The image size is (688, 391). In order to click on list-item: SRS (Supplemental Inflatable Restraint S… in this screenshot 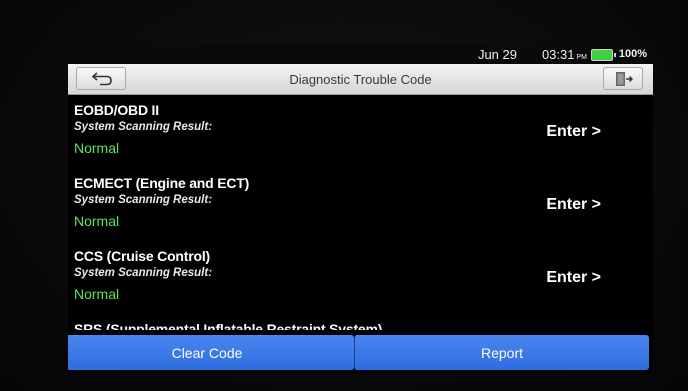, I will do `click(360, 322)`.